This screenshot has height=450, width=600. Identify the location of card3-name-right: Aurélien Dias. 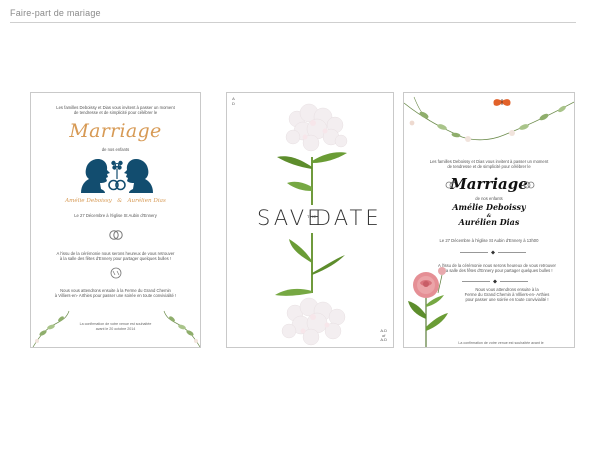
(489, 222).